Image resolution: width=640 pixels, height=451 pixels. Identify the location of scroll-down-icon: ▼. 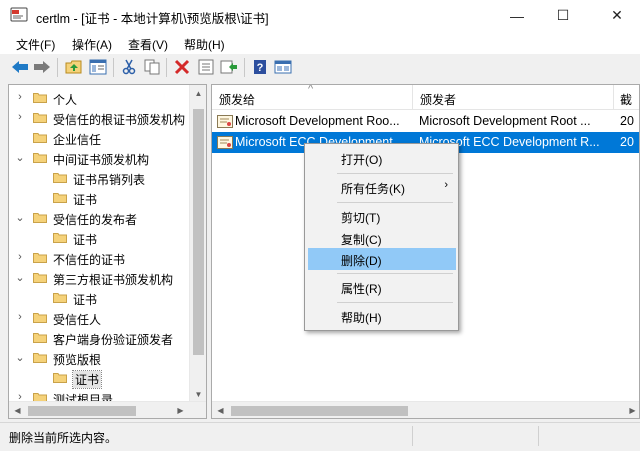
(198, 394).